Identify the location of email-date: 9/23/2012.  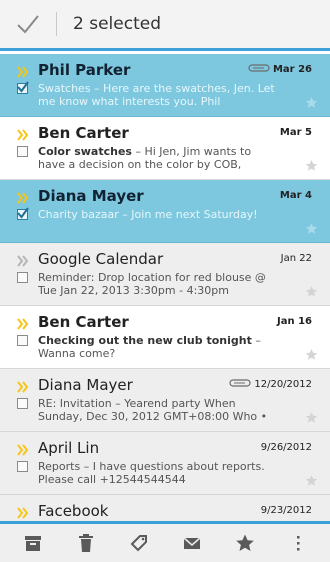
(286, 510).